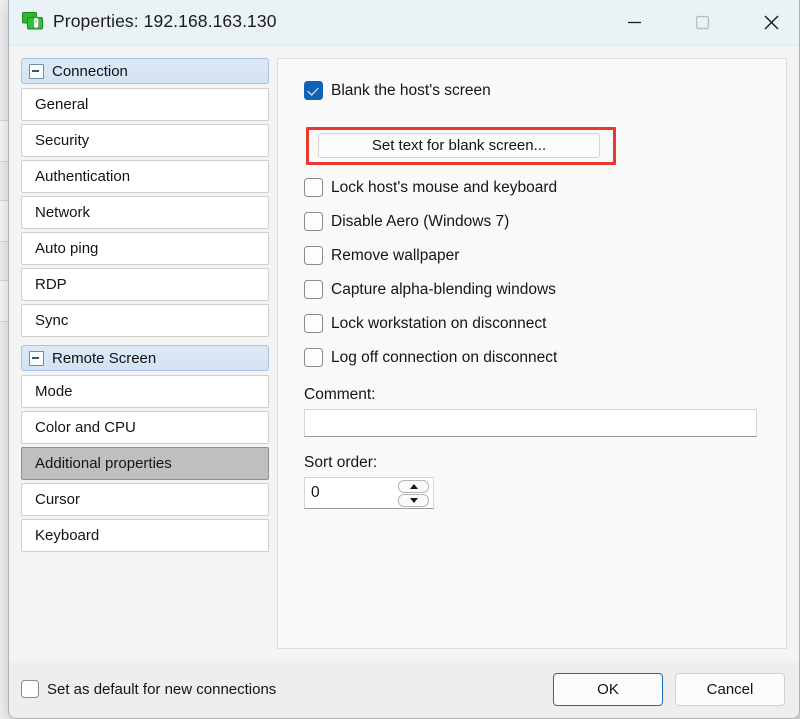 This screenshot has height=719, width=800. I want to click on sidebar-item-cursor: Cursor, so click(145, 499).